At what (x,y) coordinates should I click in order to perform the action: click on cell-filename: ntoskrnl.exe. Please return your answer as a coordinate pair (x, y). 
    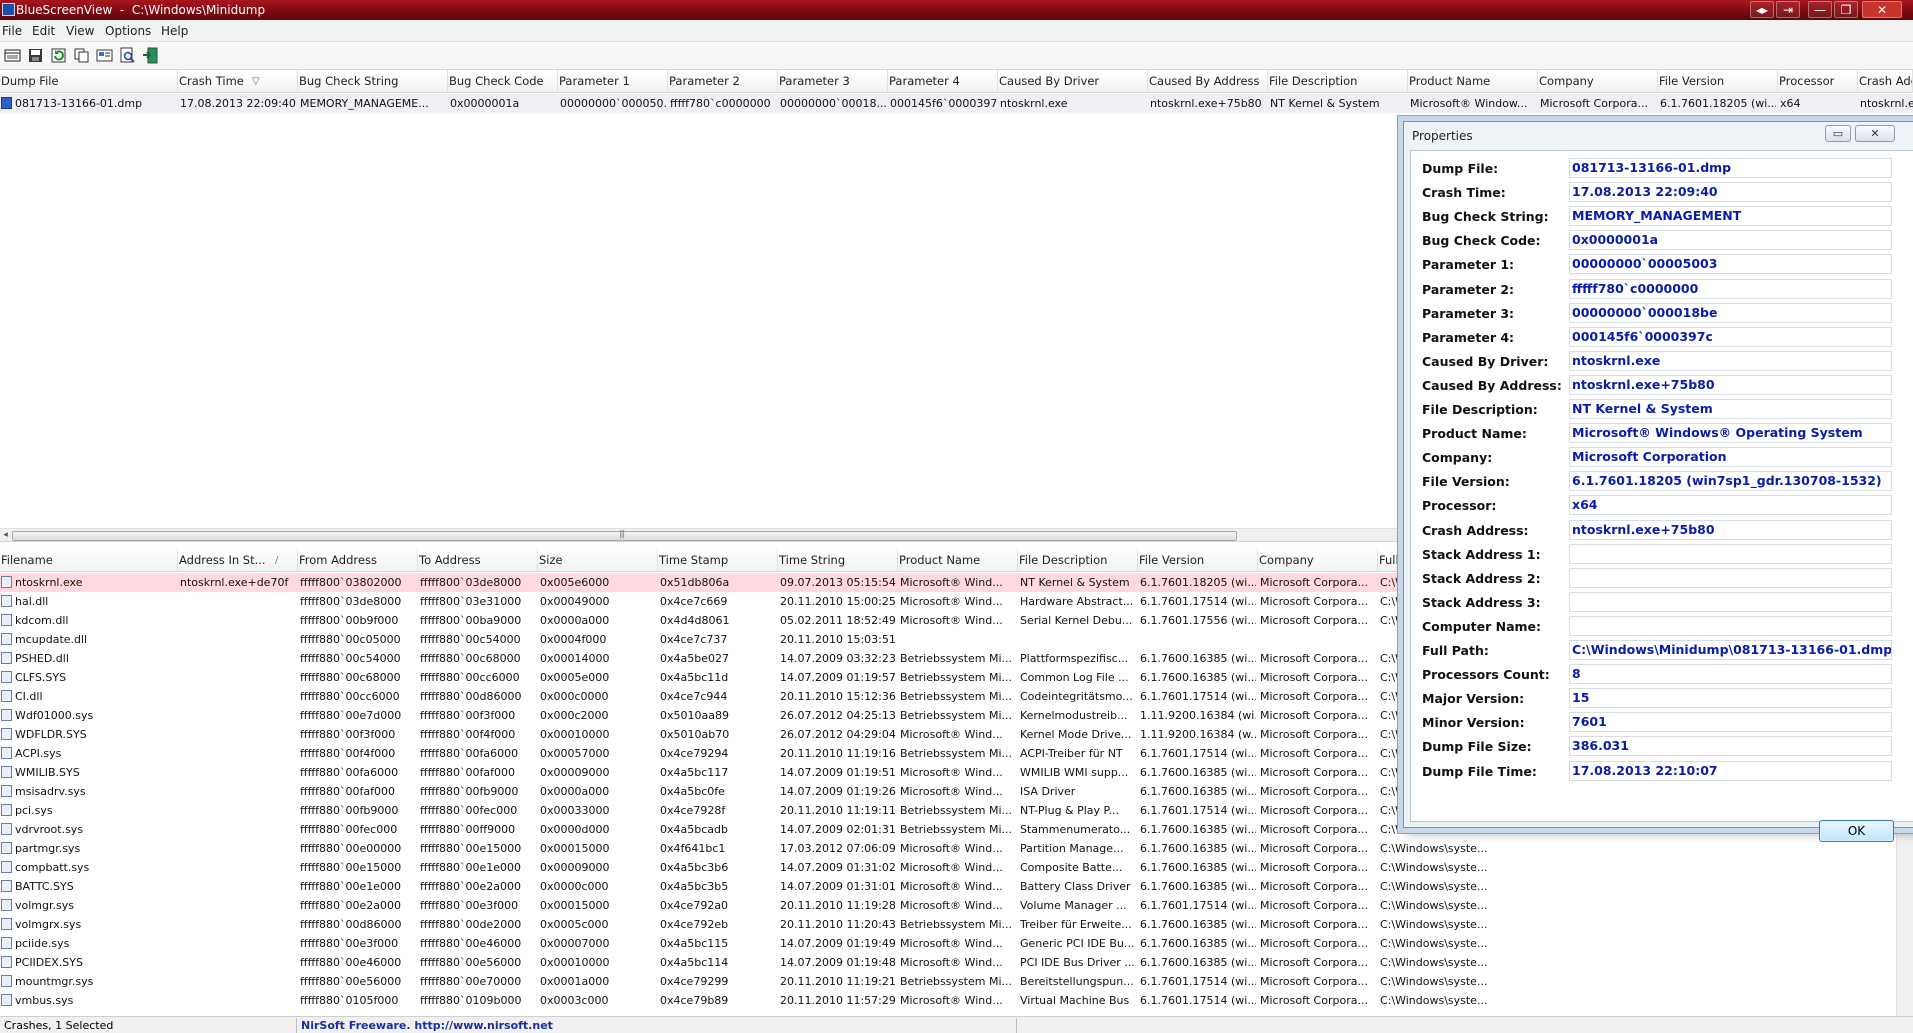
    Looking at the image, I should click on (89, 582).